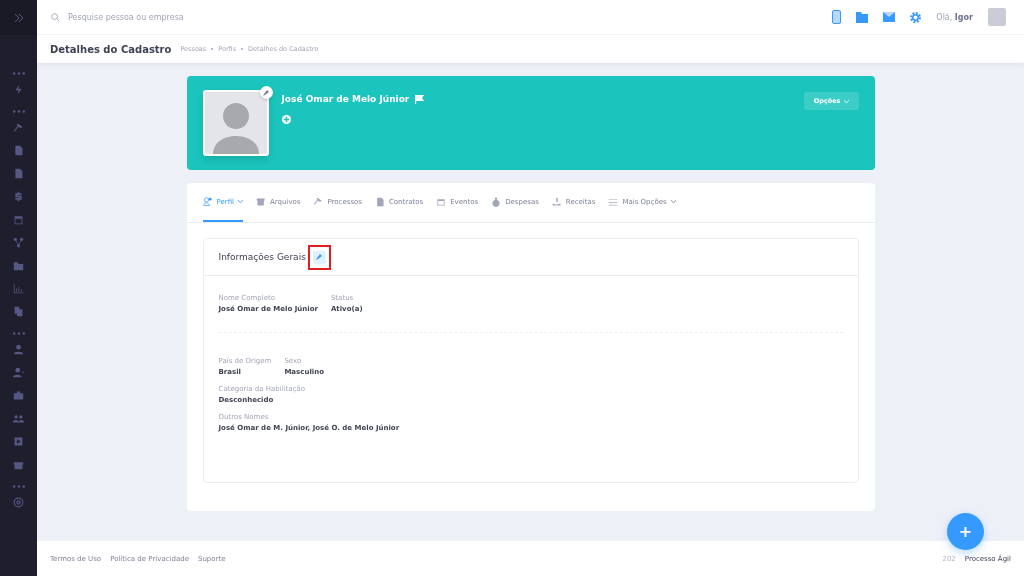 The height and width of the screenshot is (576, 1024). What do you see at coordinates (18, 349) in the screenshot?
I see `person-icon` at bounding box center [18, 349].